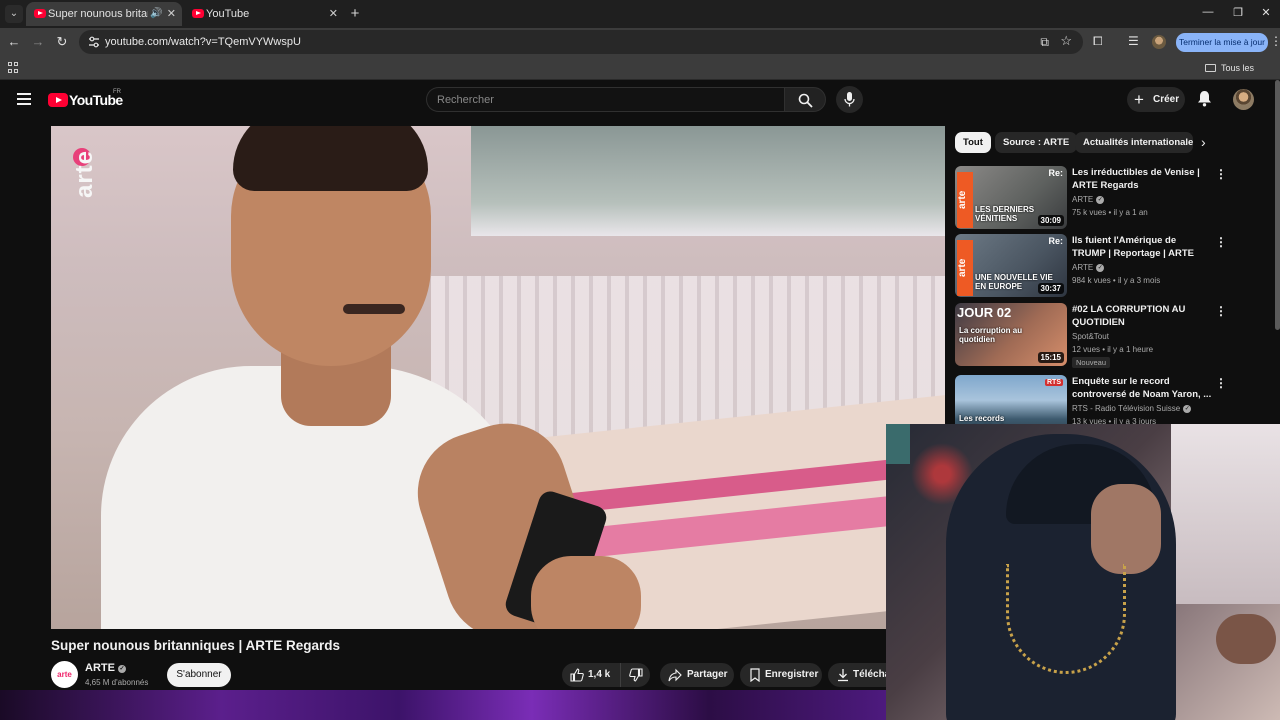 This screenshot has height=720, width=1280. What do you see at coordinates (443, 705) in the screenshot?
I see `below-fold-banner` at bounding box center [443, 705].